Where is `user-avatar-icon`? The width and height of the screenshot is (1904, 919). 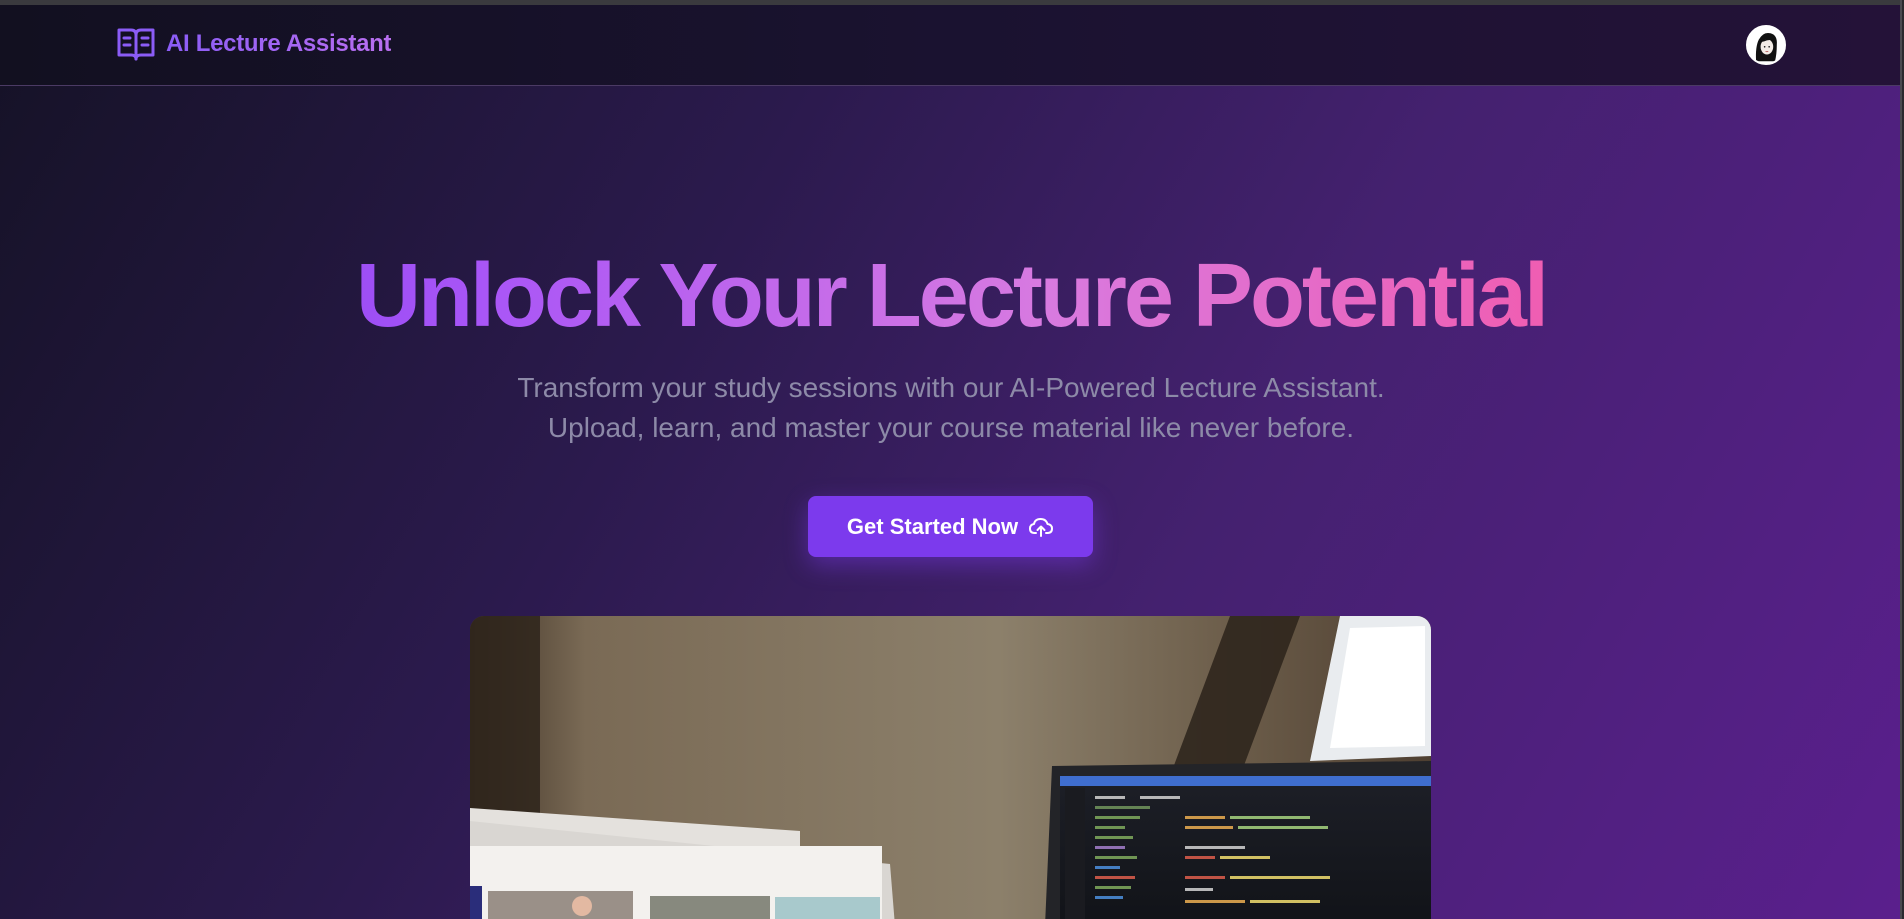 user-avatar-icon is located at coordinates (1766, 45).